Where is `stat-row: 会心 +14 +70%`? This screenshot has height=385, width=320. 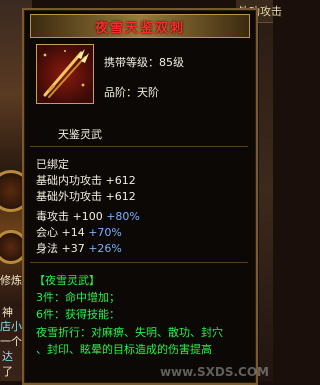
stat-row: 会心 +14 +70% is located at coordinates (79, 232).